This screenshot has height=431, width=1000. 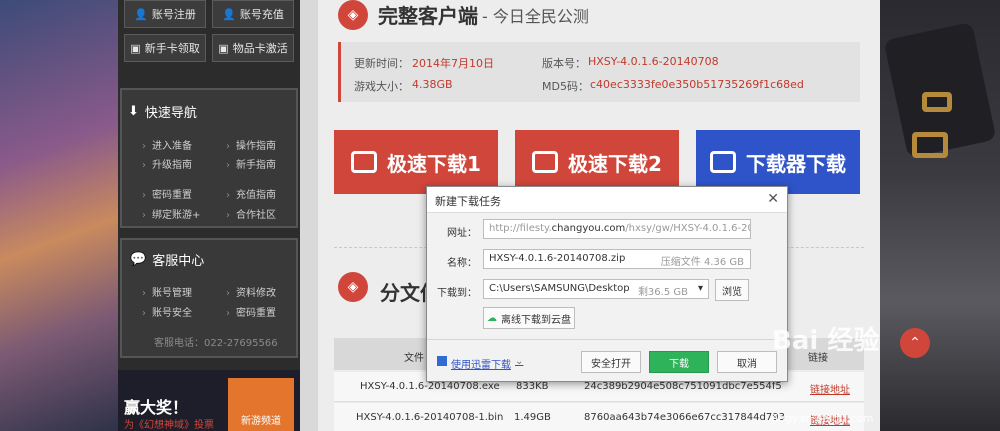 I want to click on md5-value: c40ec3333fe0e350b51735269f1c68ed, so click(x=697, y=84).